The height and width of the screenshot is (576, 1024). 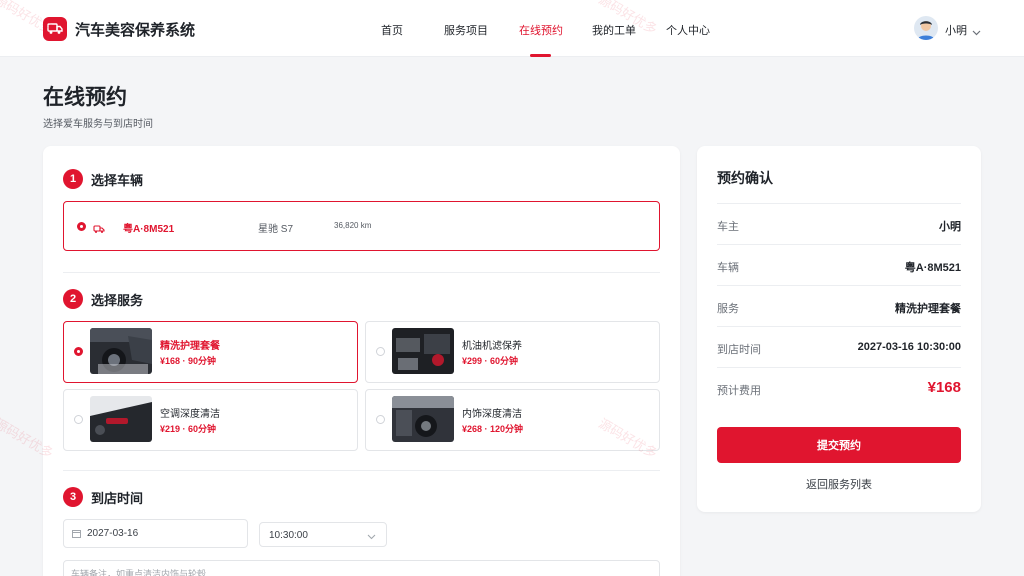 I want to click on nav-active-indicator, so click(x=540, y=55).